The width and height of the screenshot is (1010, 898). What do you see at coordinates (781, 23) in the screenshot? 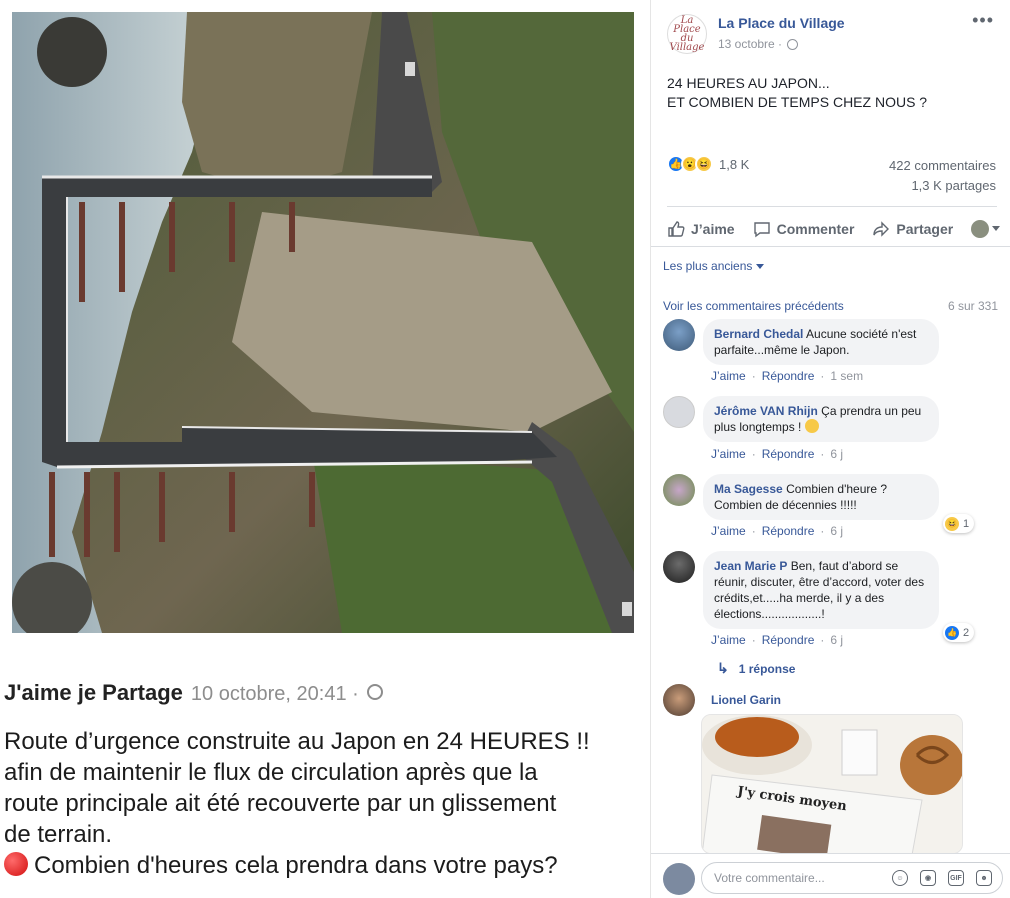
I see `page-name-link: La Place du Village` at bounding box center [781, 23].